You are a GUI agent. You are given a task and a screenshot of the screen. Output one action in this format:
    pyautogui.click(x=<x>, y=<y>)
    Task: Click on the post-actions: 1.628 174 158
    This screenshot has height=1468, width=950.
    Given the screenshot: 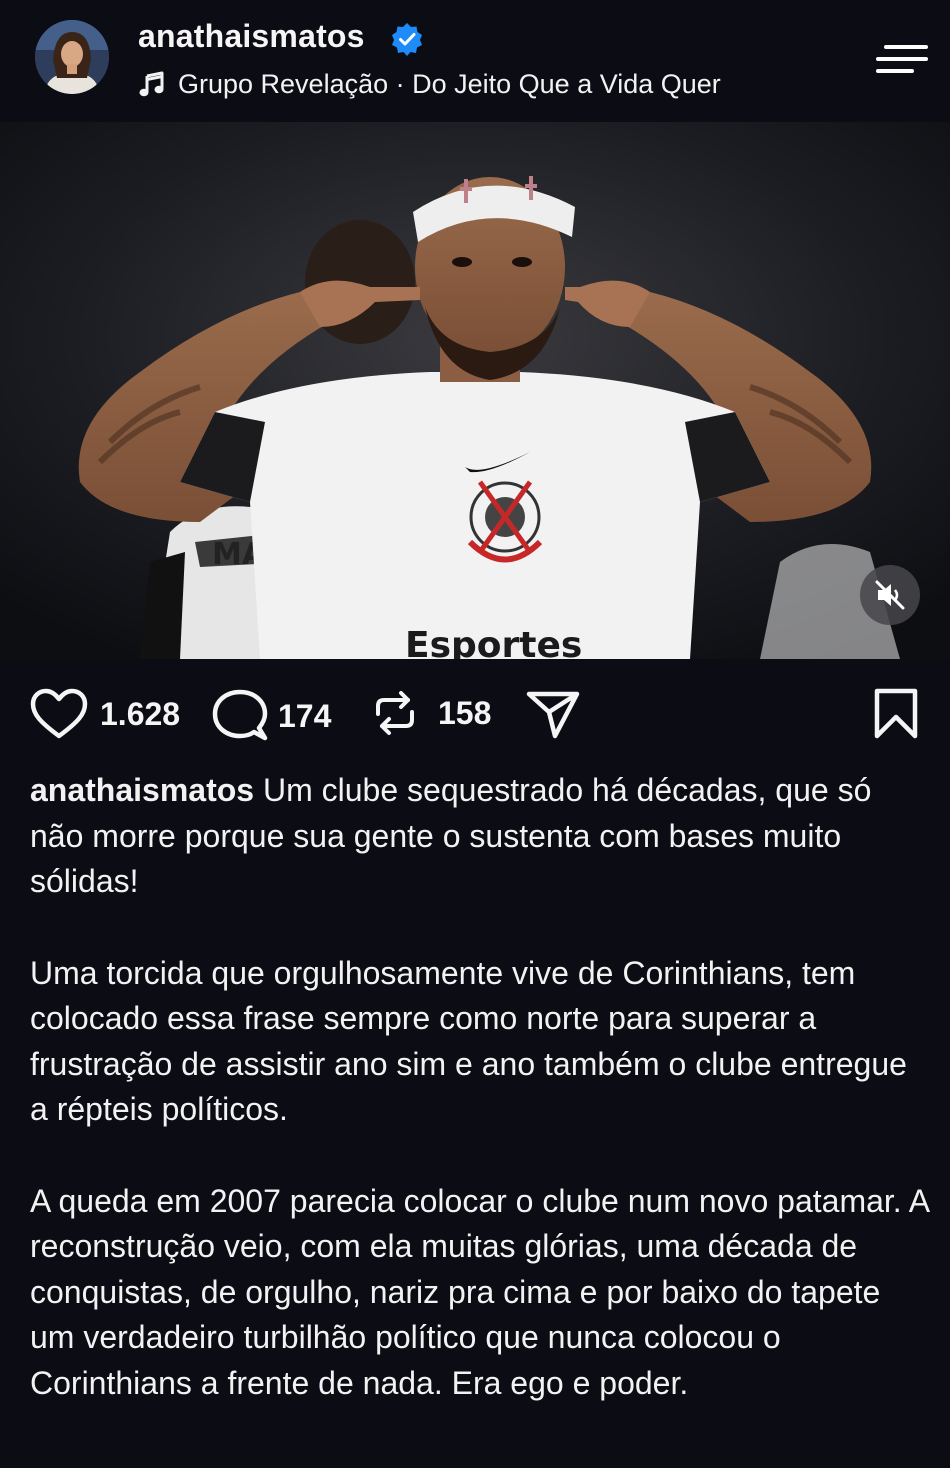 What is the action you would take?
    pyautogui.click(x=475, y=716)
    